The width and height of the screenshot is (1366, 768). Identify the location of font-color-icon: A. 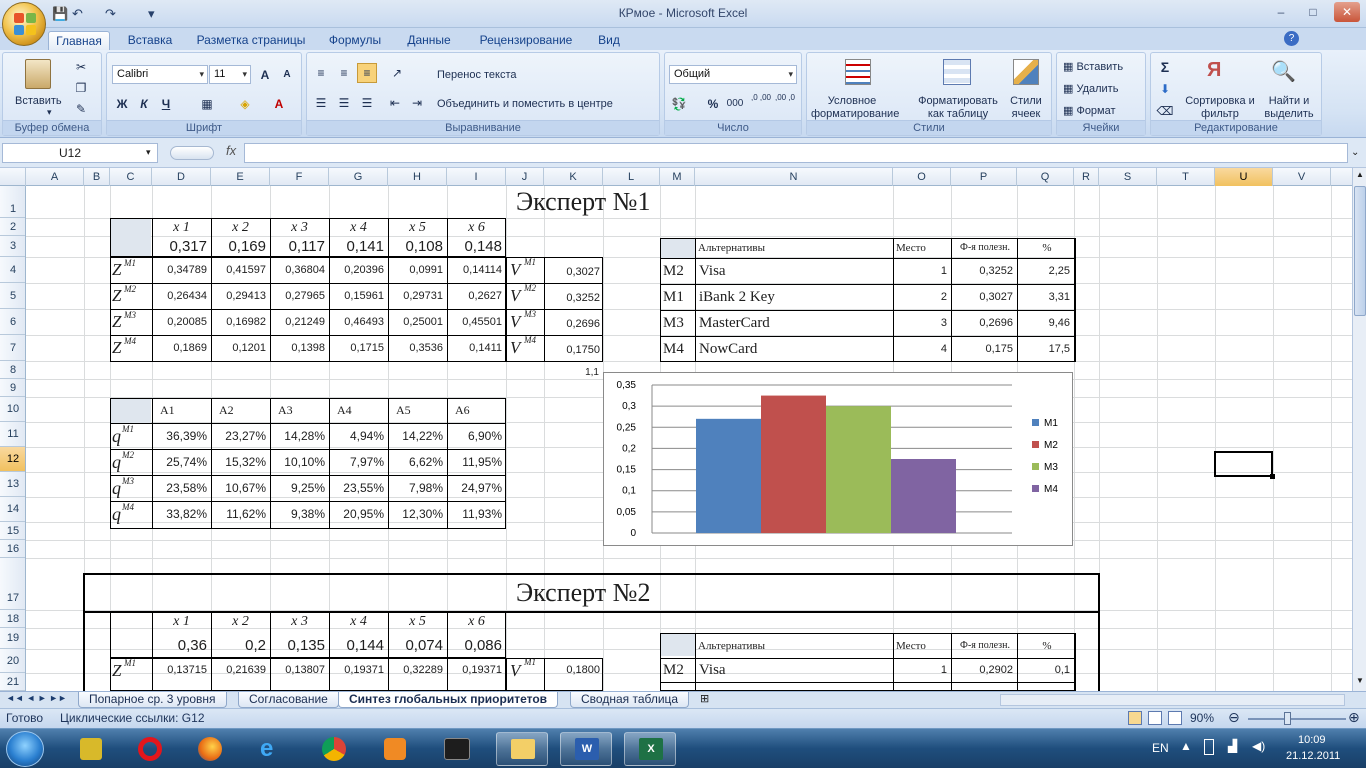
(279, 104).